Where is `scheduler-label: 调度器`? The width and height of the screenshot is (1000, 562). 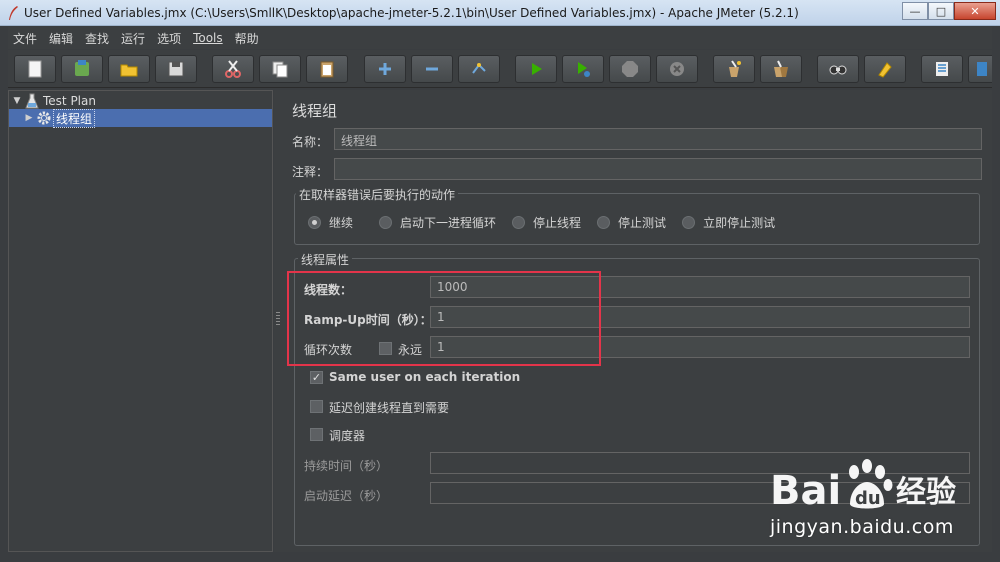
scheduler-label: 调度器 is located at coordinates (347, 436).